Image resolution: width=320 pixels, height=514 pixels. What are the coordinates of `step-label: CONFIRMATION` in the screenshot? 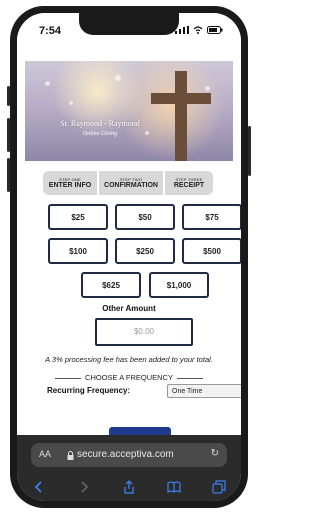 It's located at (131, 185).